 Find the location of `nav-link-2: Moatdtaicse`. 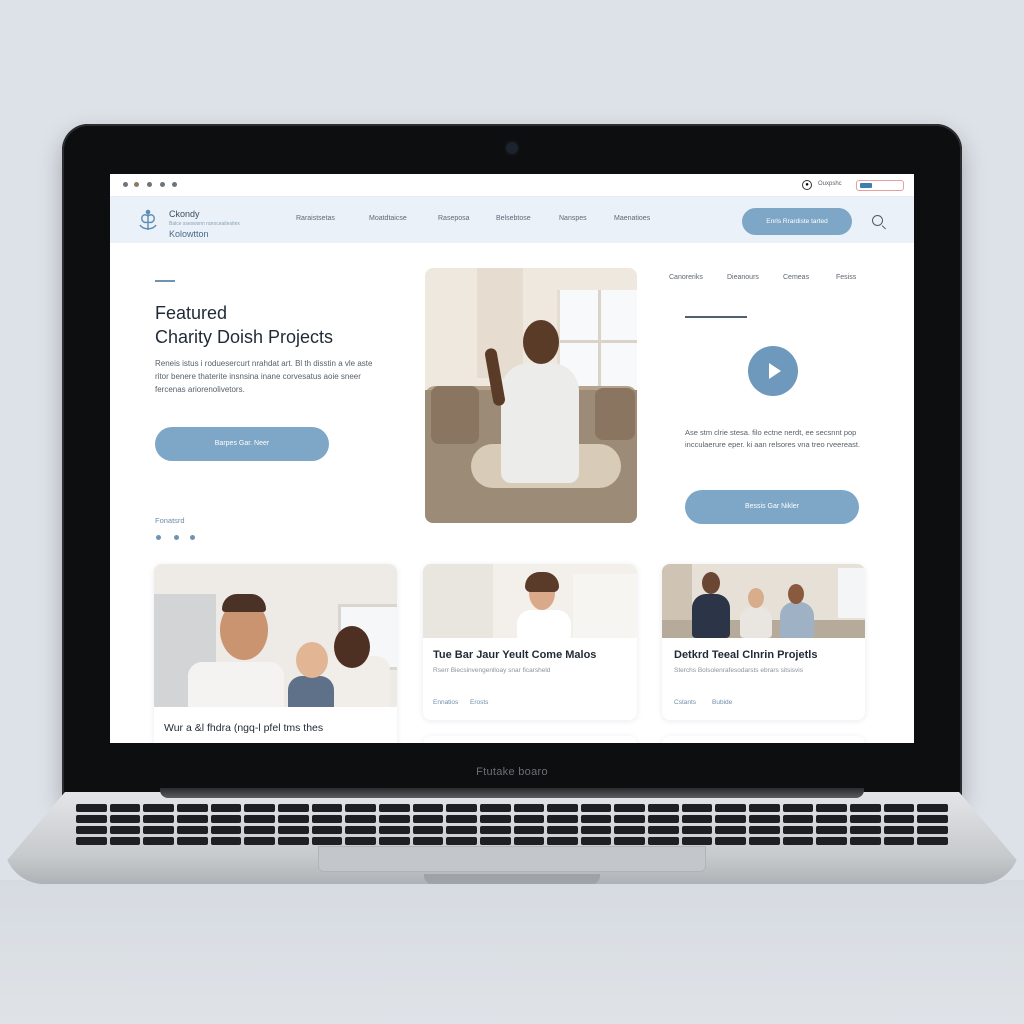

nav-link-2: Moatdtaicse is located at coordinates (388, 218).